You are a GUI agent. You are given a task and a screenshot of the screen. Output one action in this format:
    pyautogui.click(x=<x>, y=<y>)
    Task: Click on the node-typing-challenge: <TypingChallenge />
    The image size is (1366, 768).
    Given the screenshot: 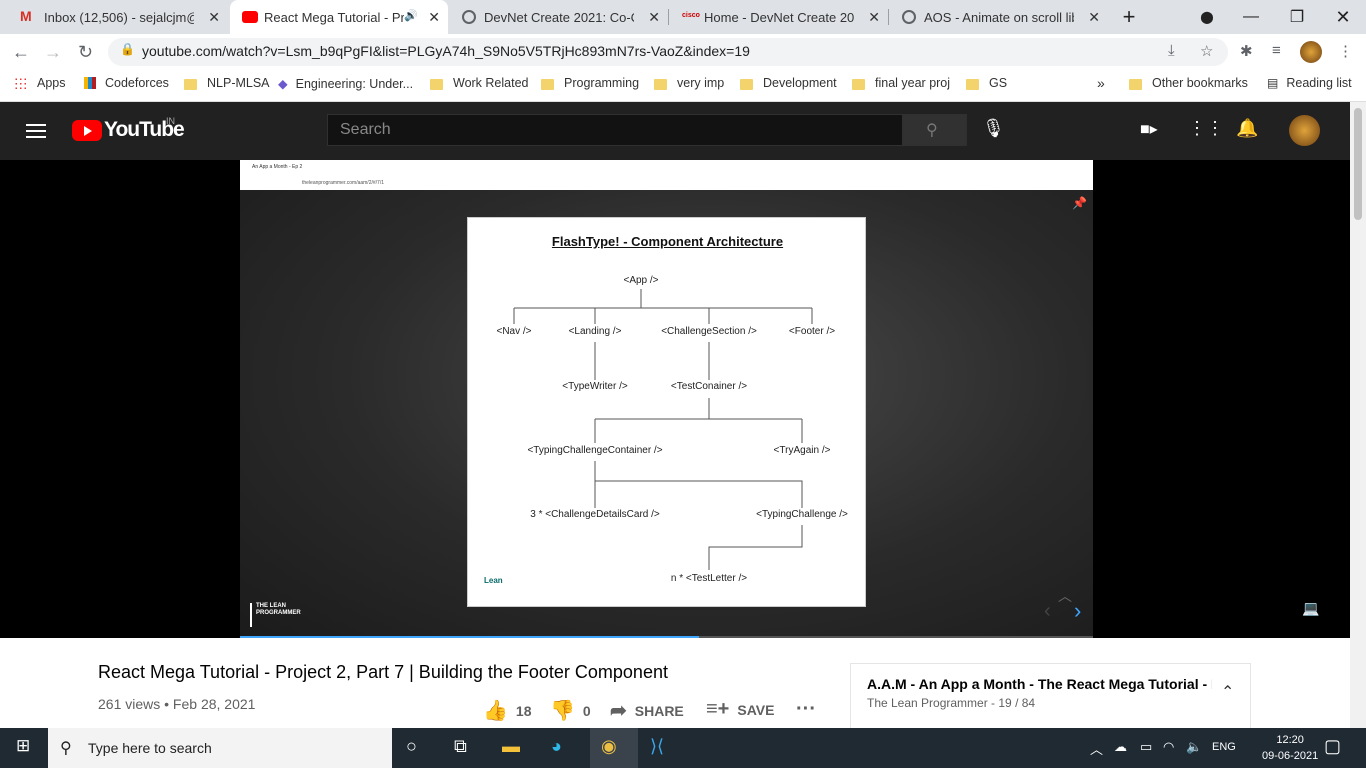 What is the action you would take?
    pyautogui.click(x=802, y=514)
    